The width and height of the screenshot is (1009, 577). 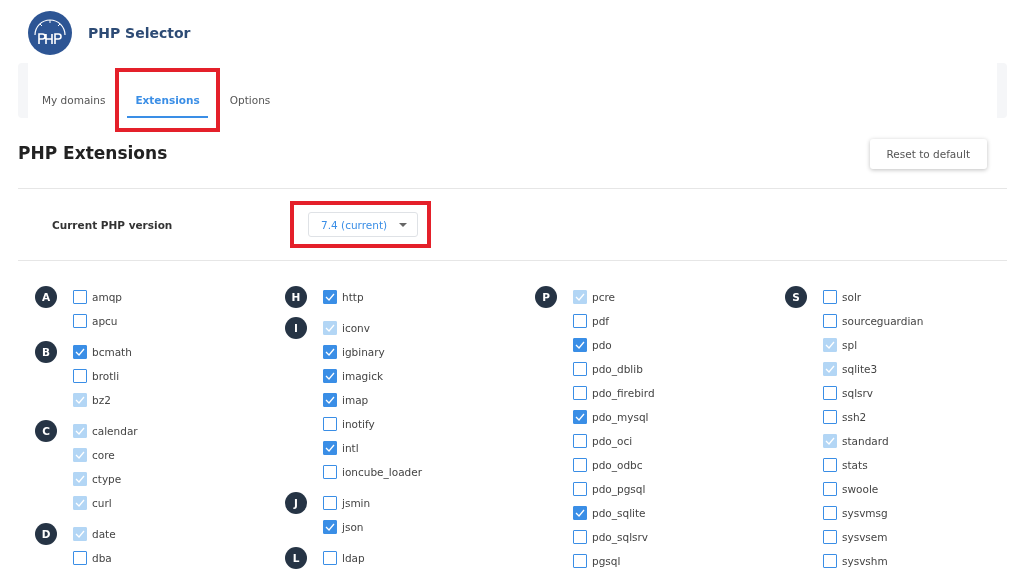 I want to click on extension-label: intl, so click(x=350, y=448).